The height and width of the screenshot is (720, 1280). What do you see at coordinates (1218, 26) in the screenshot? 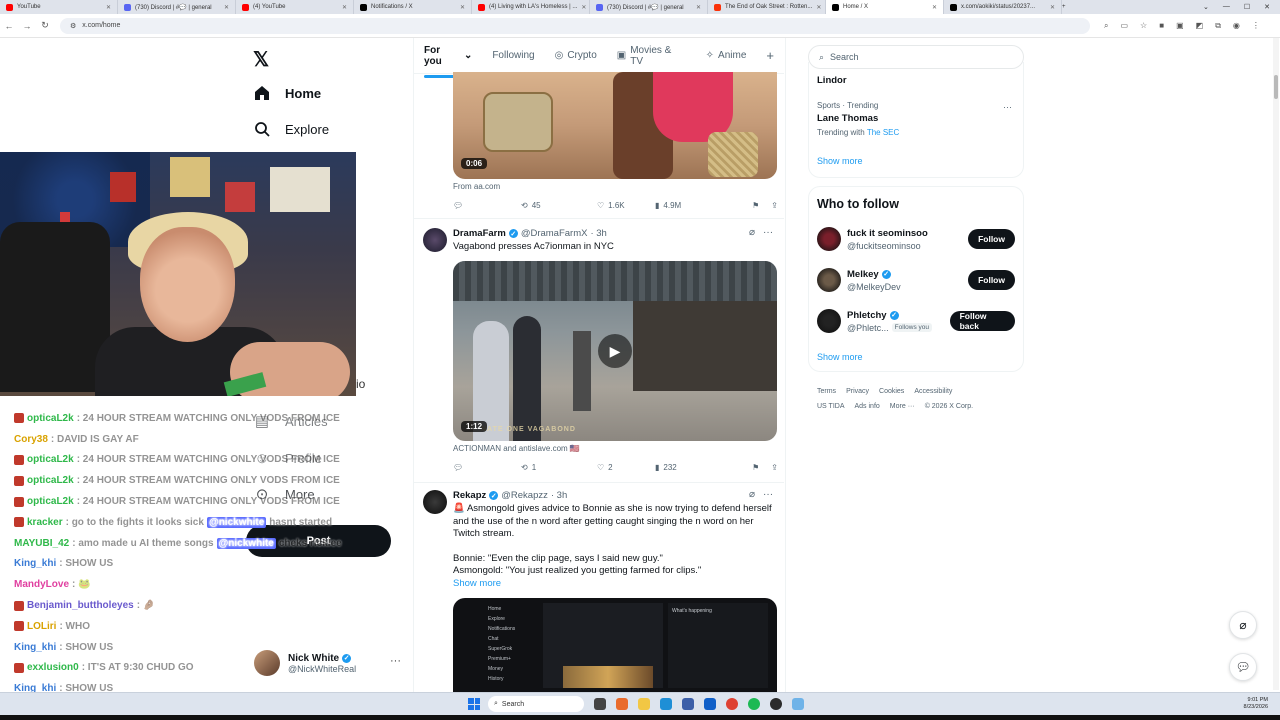
I see `puzzle-icon: ⧉` at bounding box center [1218, 26].